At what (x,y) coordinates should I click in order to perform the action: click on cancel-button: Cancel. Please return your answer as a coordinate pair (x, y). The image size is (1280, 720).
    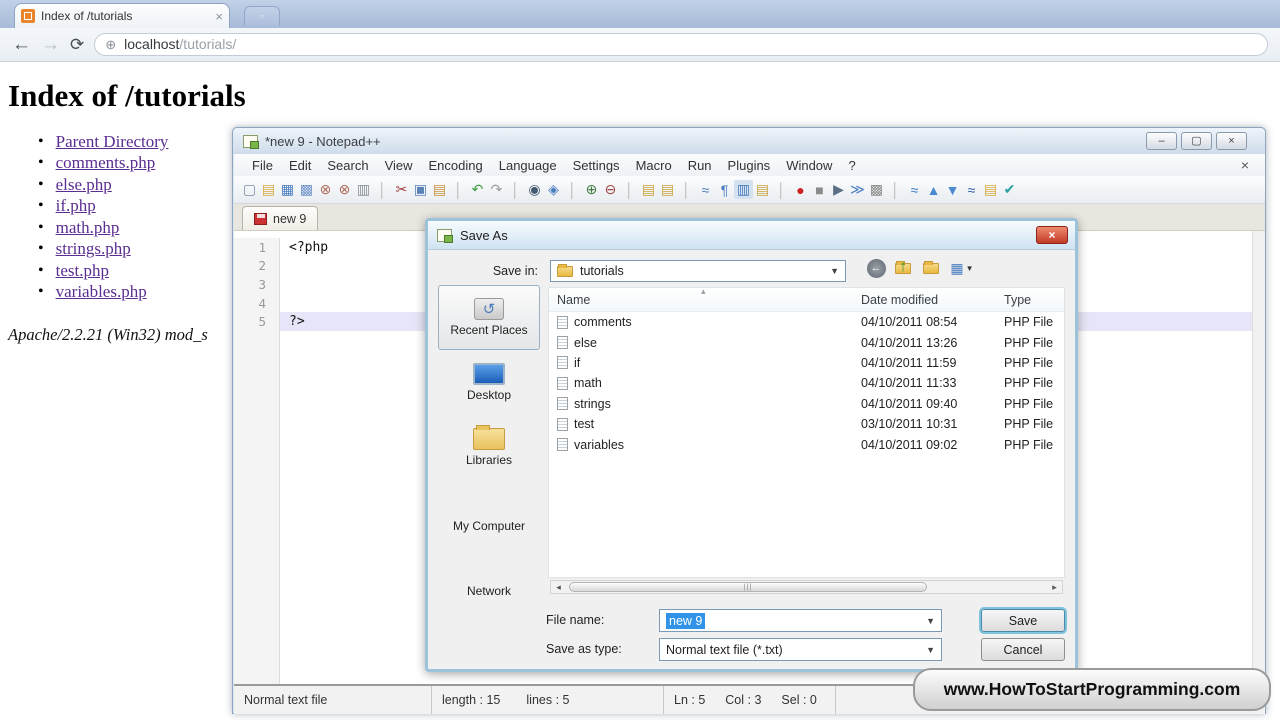
    Looking at the image, I should click on (1023, 649).